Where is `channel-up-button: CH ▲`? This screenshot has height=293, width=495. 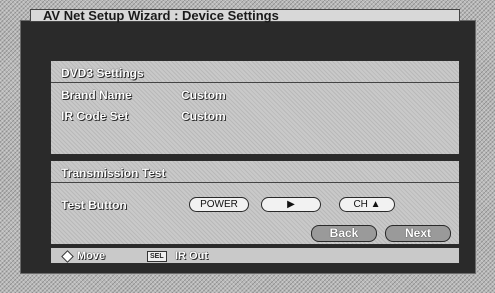
channel-up-button: CH ▲ is located at coordinates (367, 204).